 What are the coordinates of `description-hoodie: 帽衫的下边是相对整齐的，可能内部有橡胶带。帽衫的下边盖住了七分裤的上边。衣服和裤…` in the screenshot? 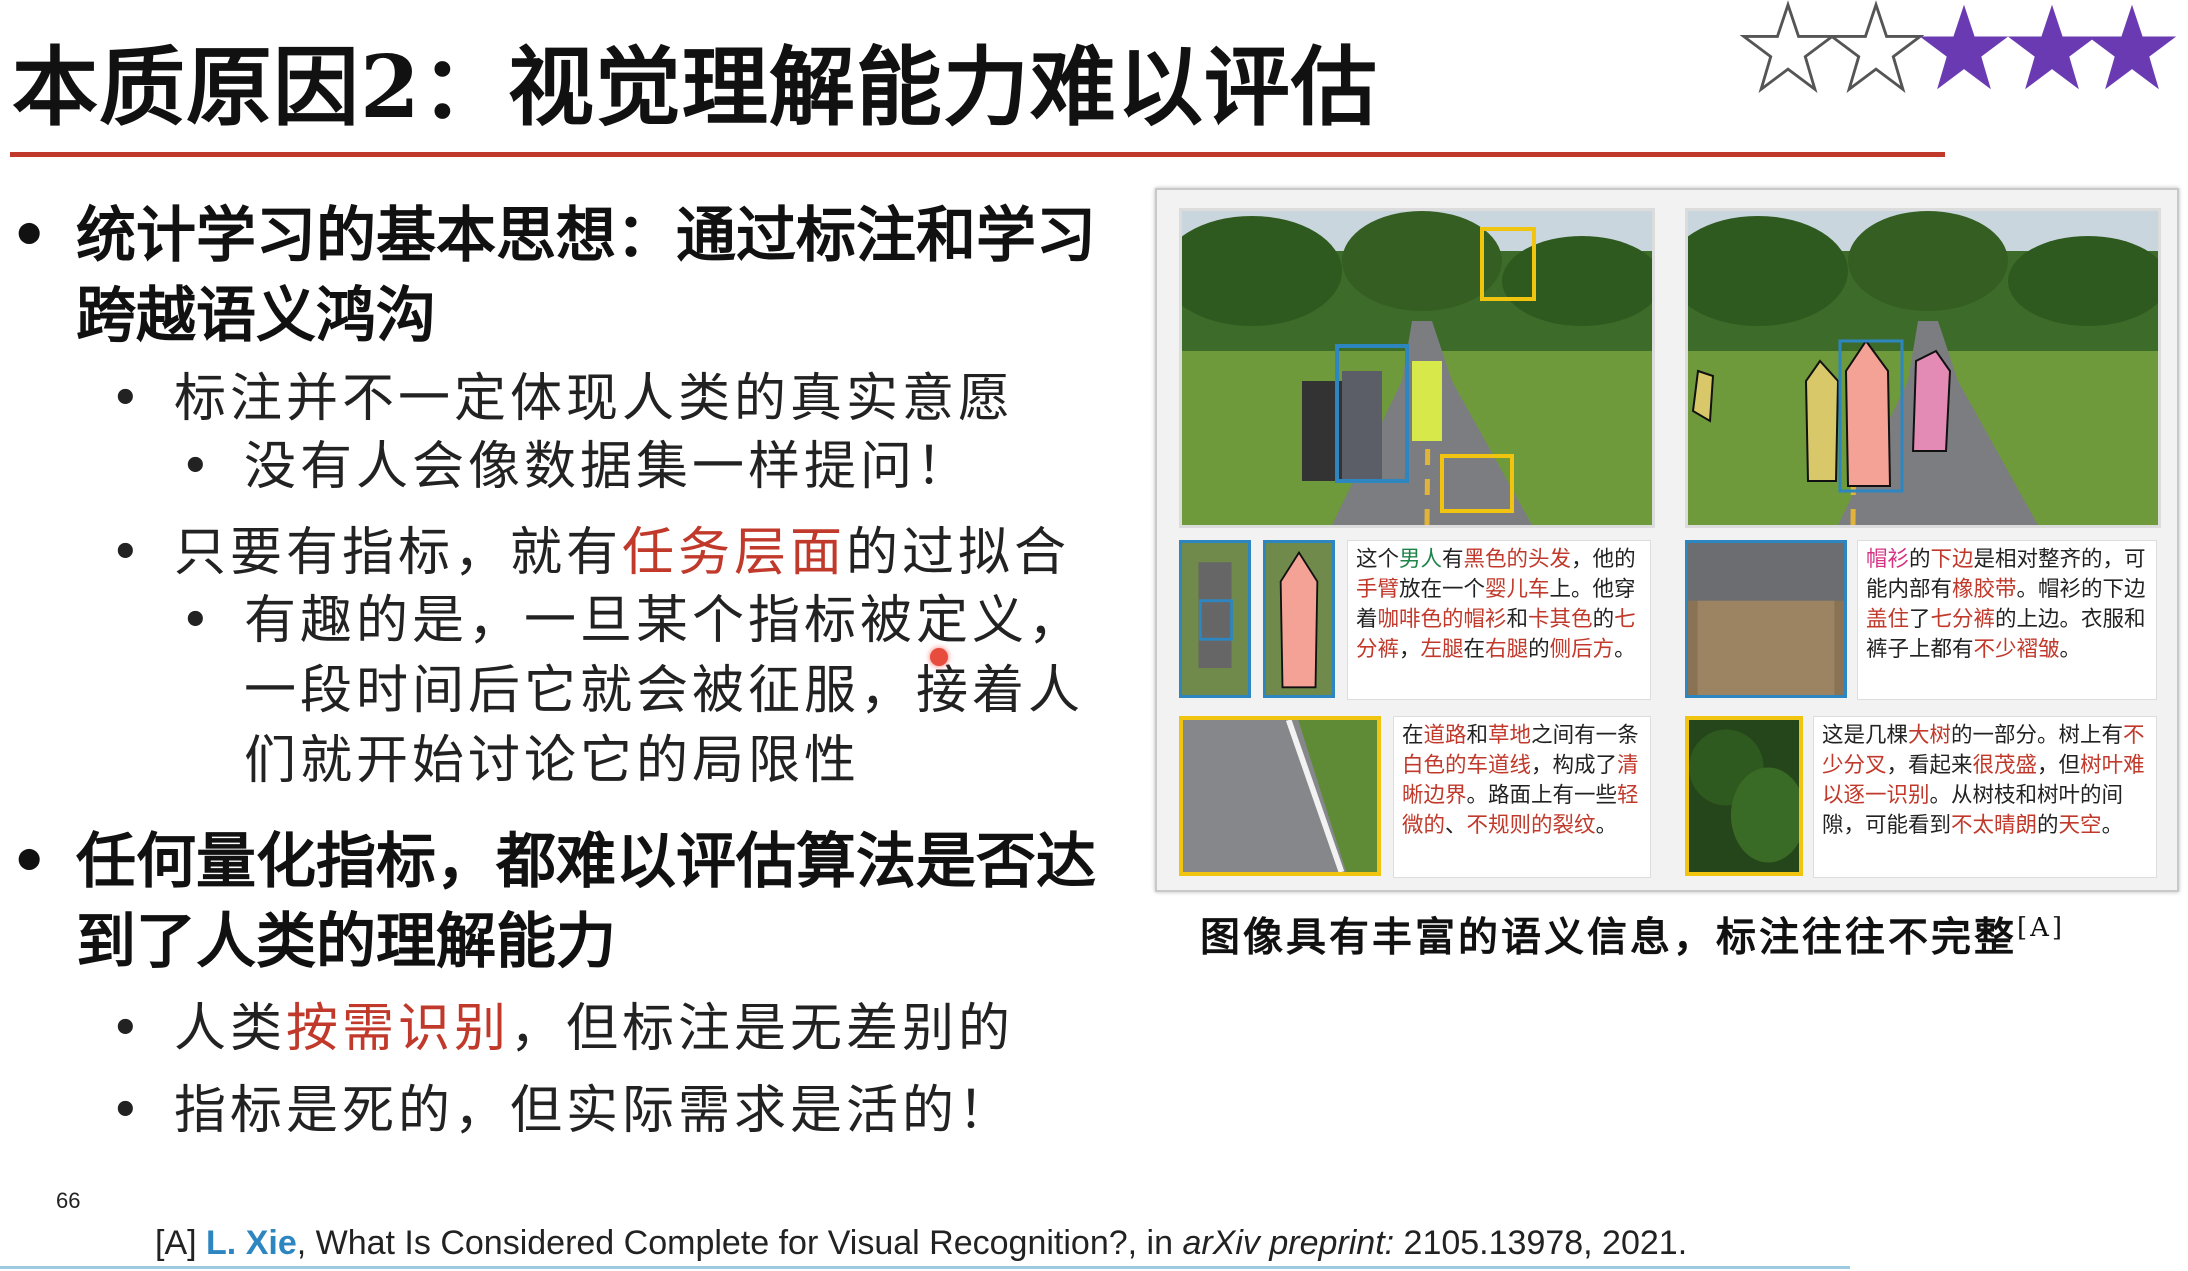 It's located at (2007, 620).